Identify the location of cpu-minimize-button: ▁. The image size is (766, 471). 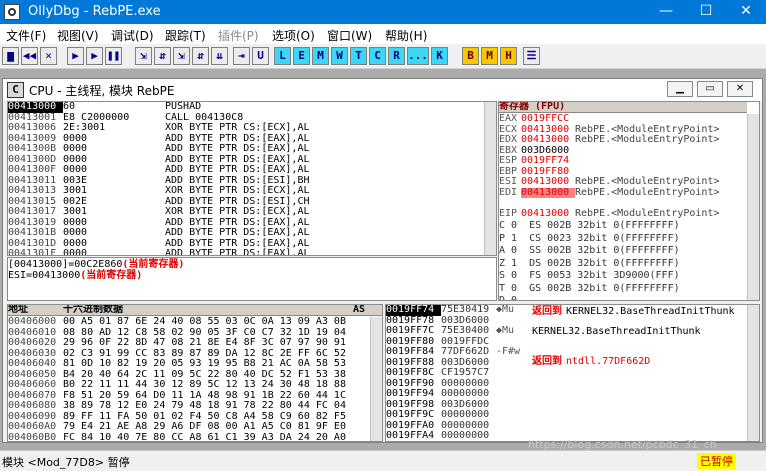
(680, 89).